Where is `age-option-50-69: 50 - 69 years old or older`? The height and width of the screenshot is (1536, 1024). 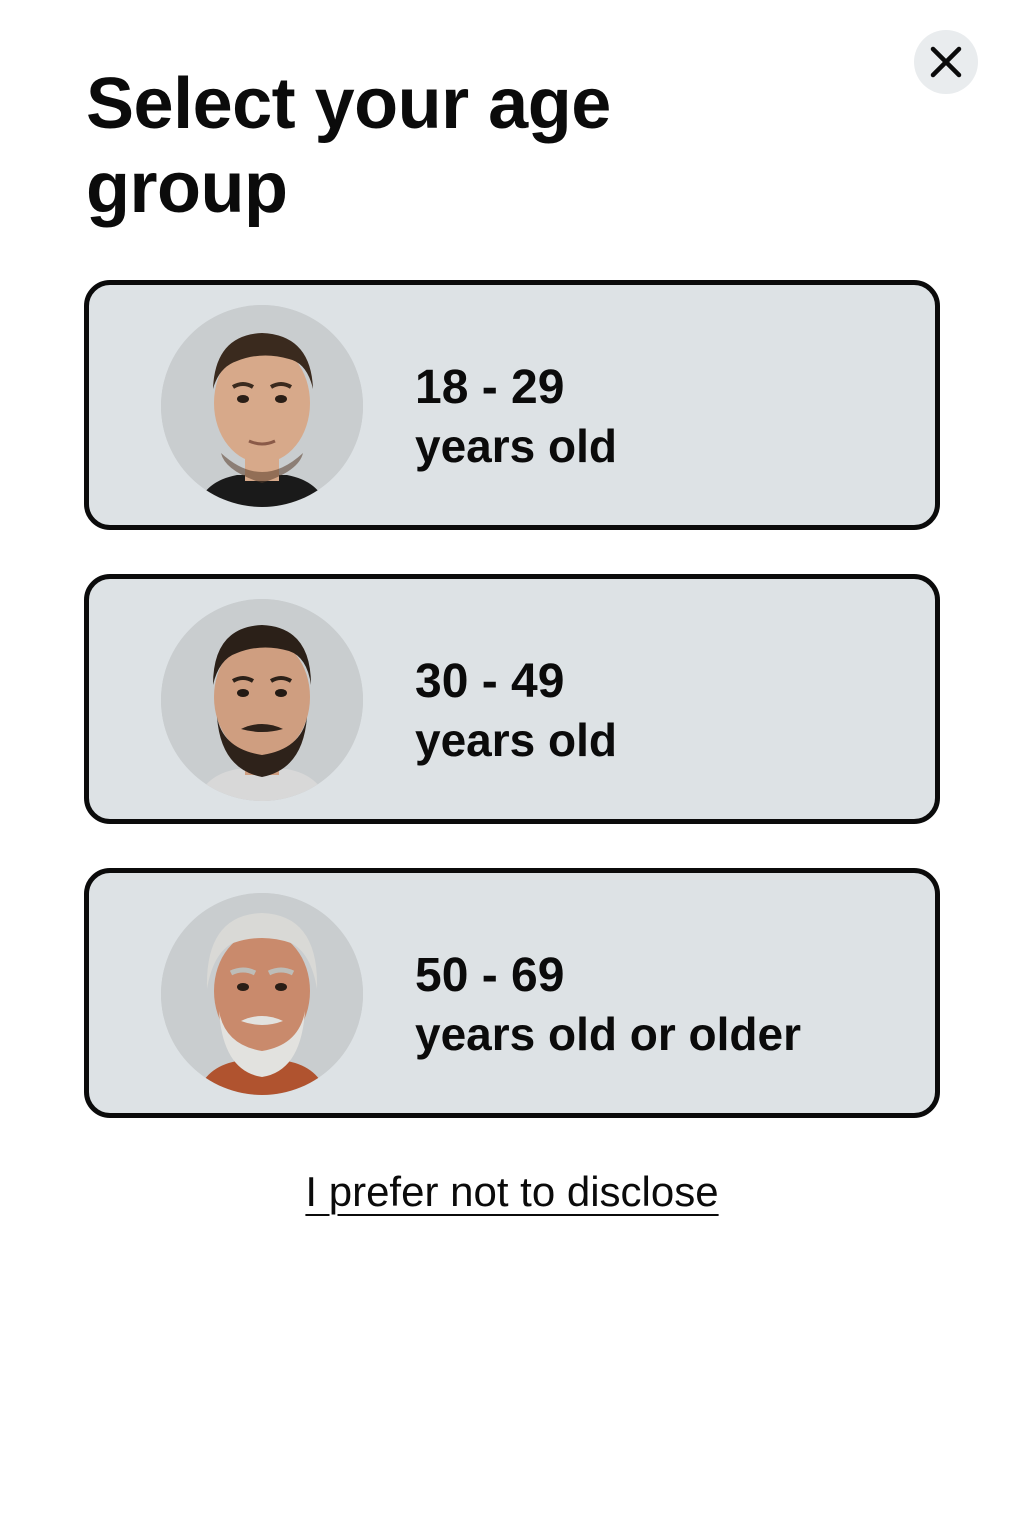
age-option-50-69: 50 - 69 years old or older is located at coordinates (512, 993).